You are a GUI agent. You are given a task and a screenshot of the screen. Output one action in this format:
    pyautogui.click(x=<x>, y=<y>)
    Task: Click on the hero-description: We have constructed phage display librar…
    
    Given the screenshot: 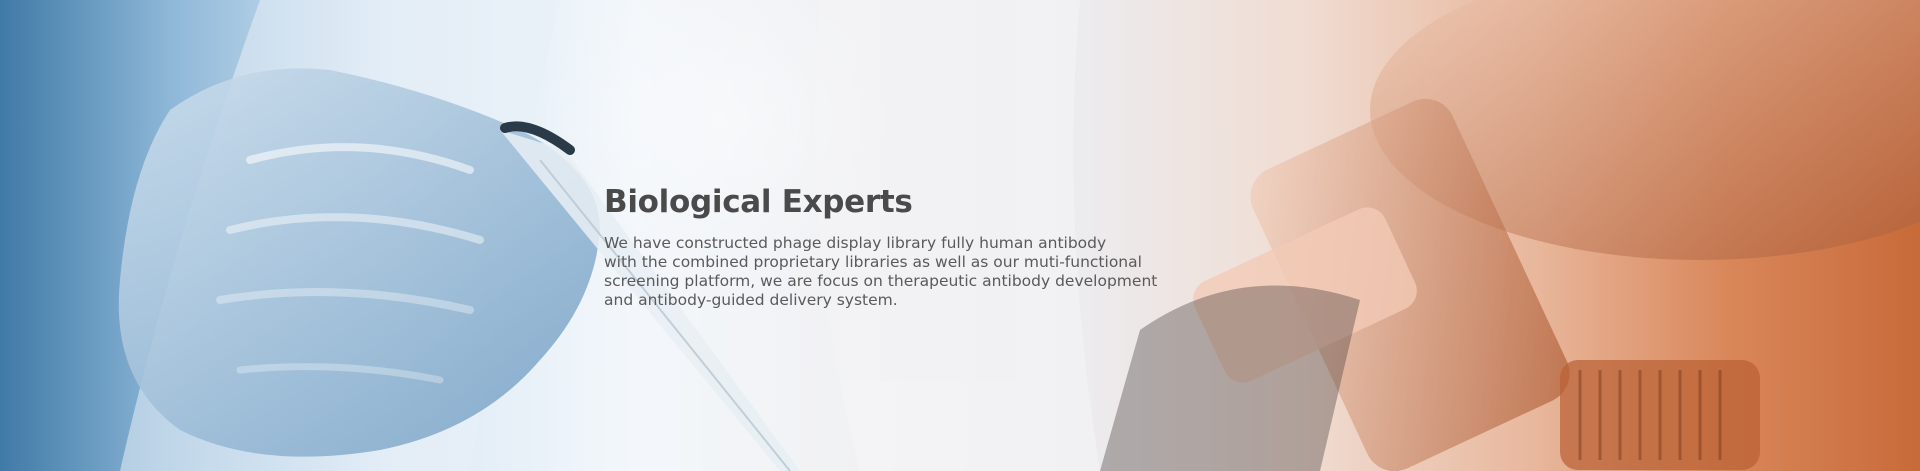 What is the action you would take?
    pyautogui.click(x=884, y=272)
    